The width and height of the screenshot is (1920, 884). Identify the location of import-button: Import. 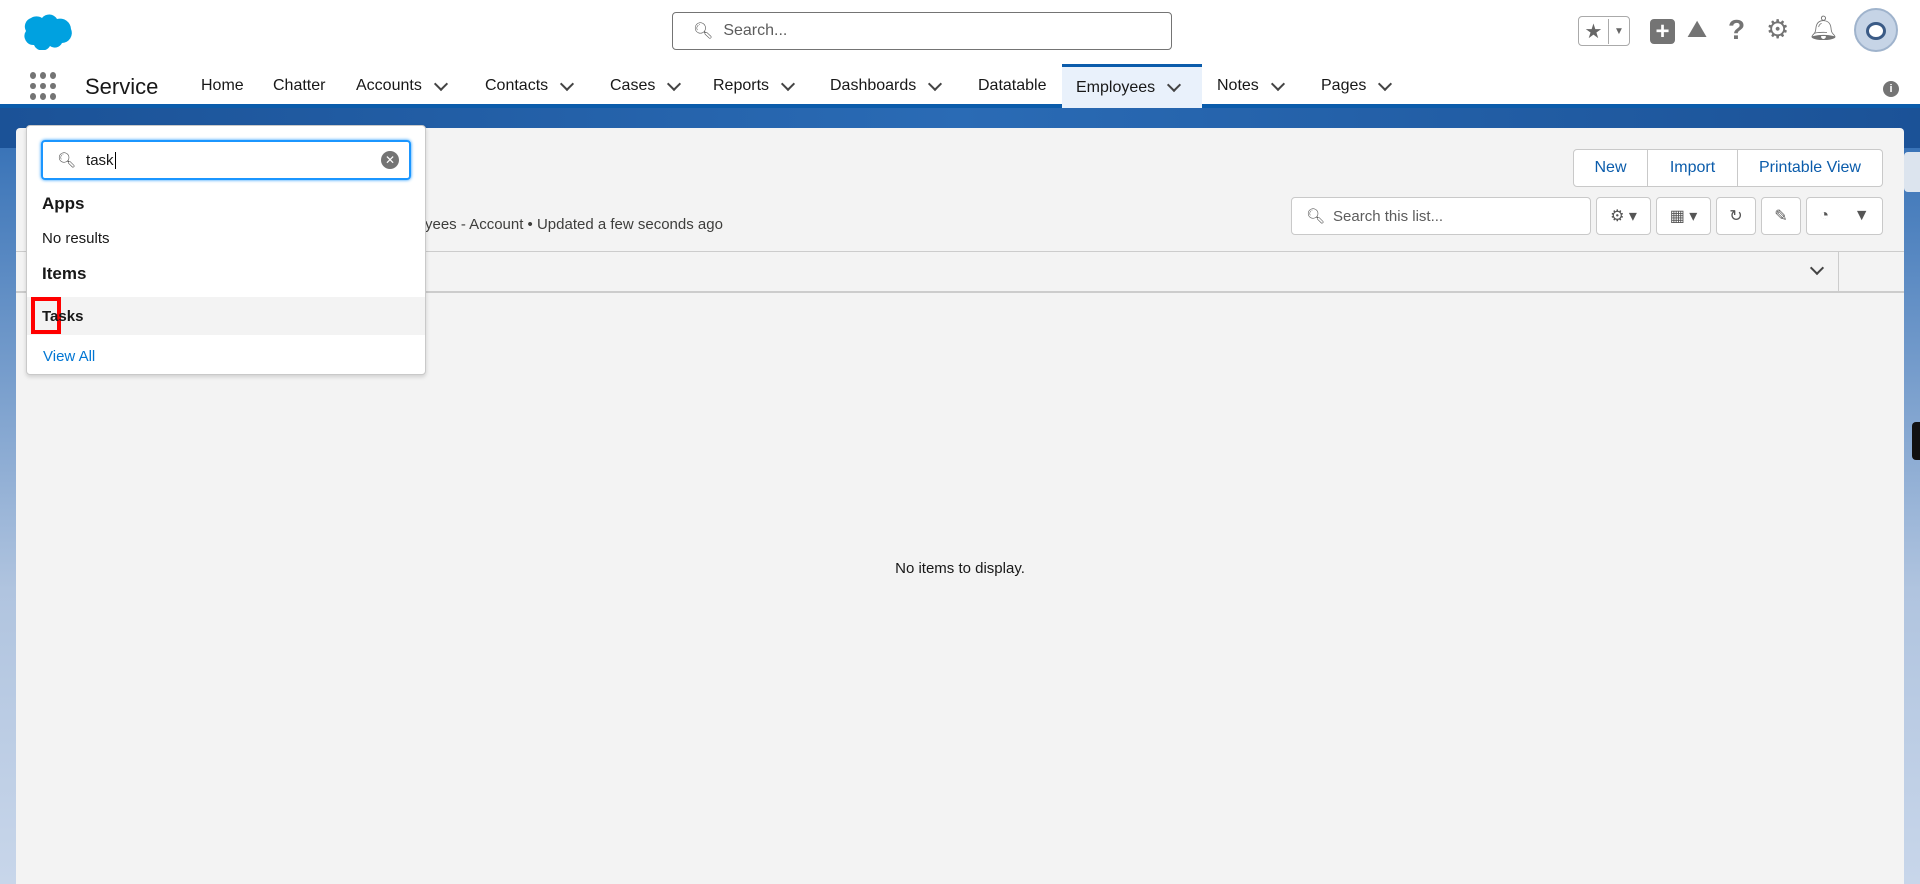
(1693, 168).